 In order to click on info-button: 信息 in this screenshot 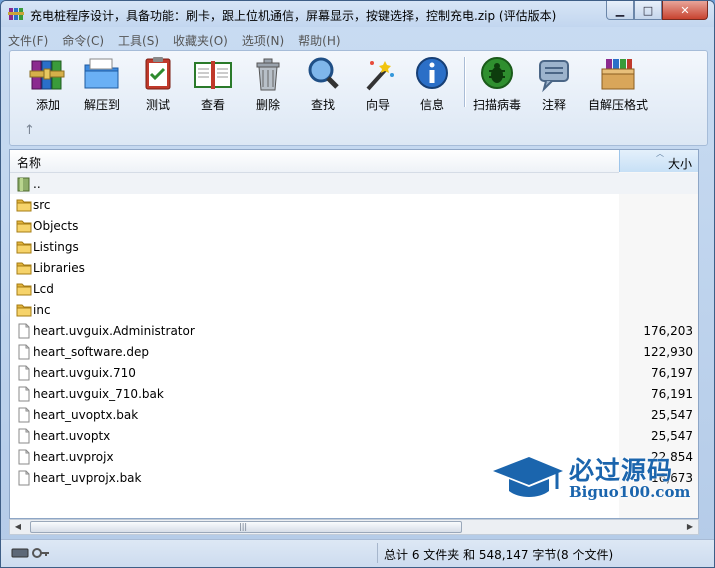, I will do `click(432, 84)`.